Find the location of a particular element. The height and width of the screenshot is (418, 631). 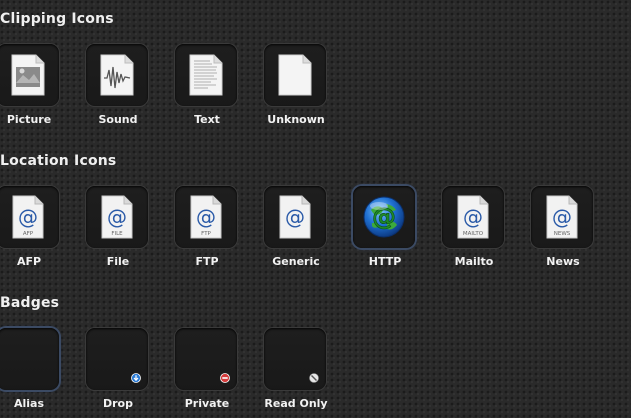

tile-file: @ FILE File is located at coordinates (118, 231).